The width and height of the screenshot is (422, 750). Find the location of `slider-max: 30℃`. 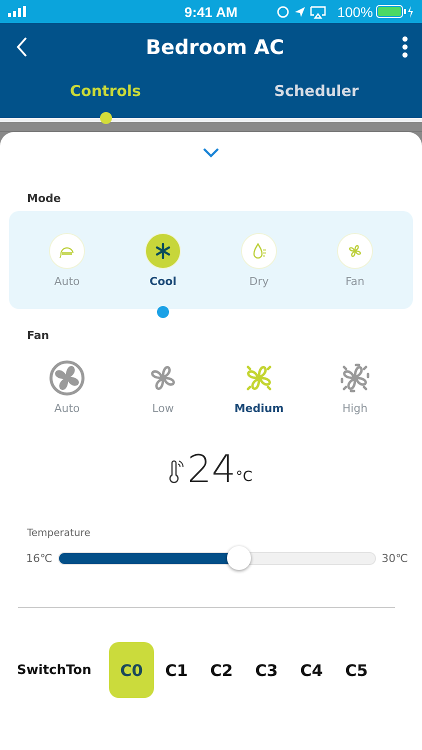

slider-max: 30℃ is located at coordinates (395, 558).